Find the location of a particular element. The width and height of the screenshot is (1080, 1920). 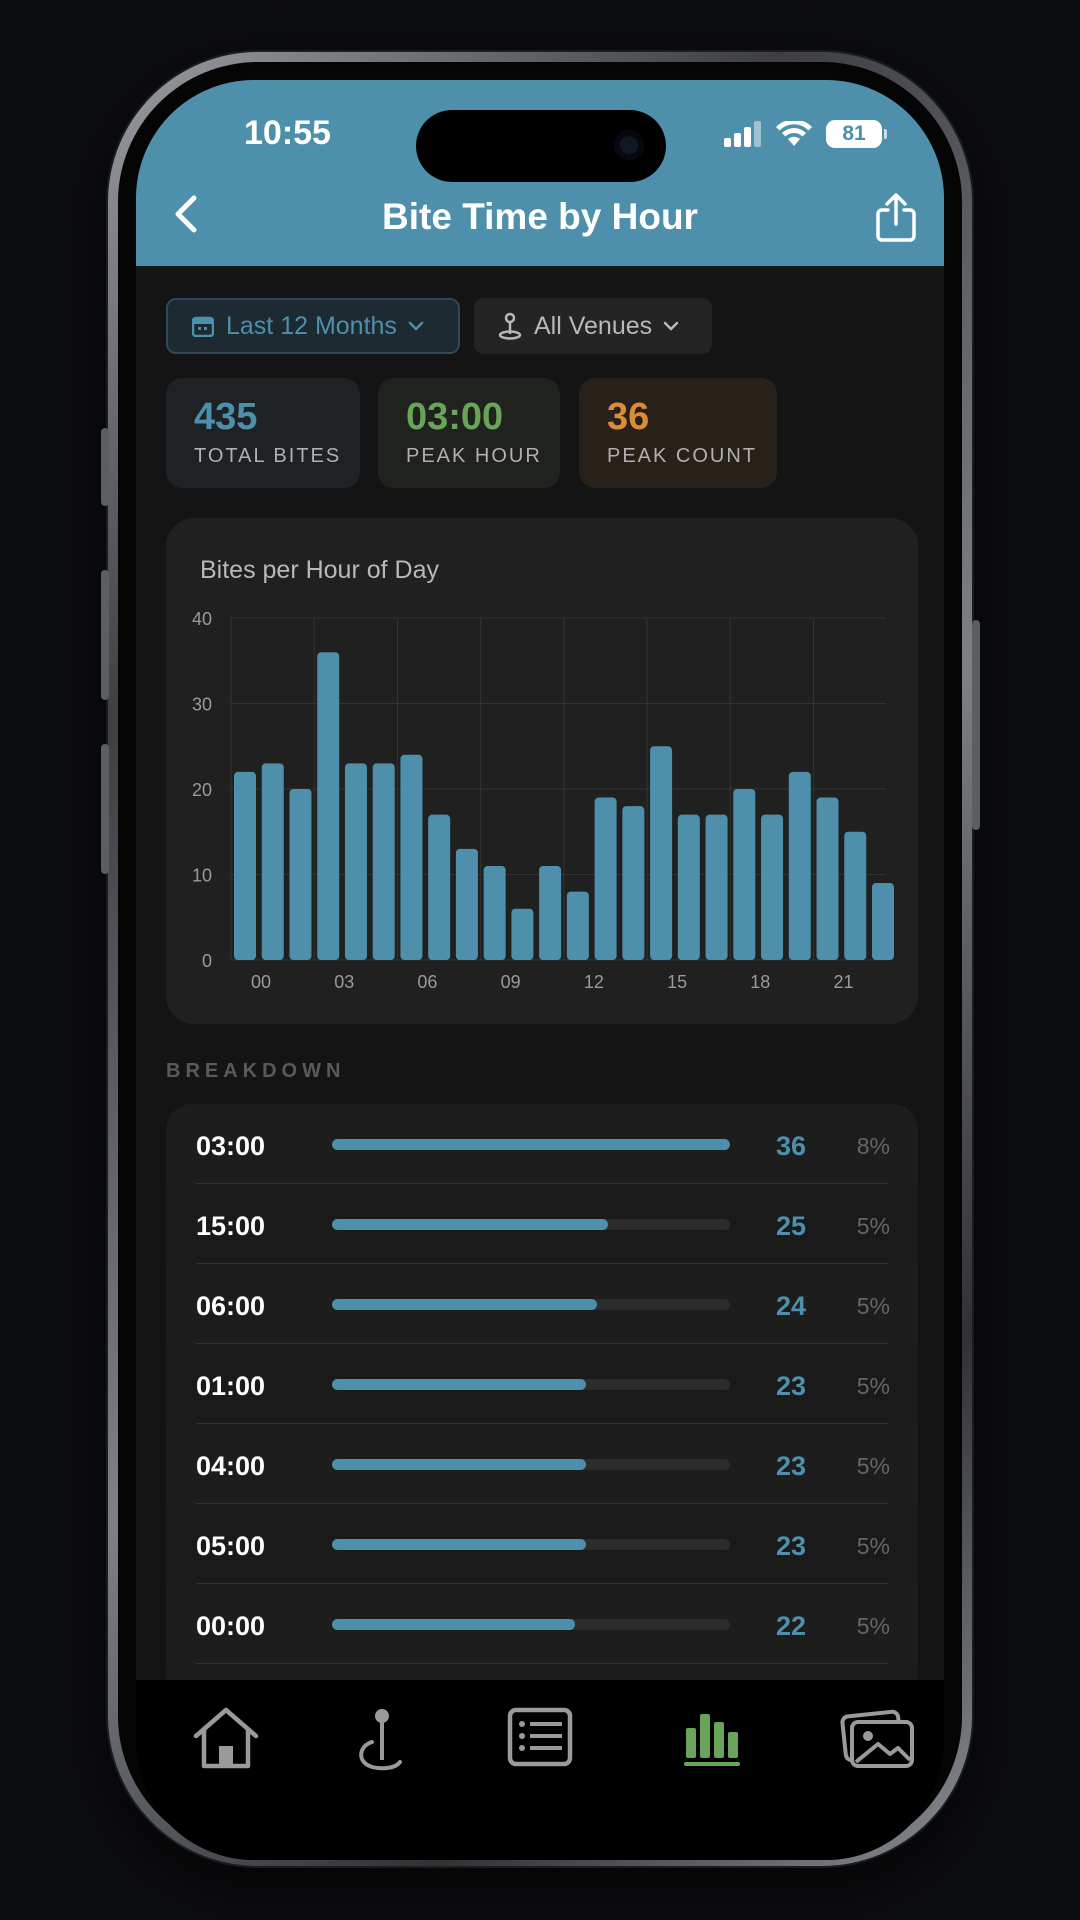

signal-icon is located at coordinates (742, 134).